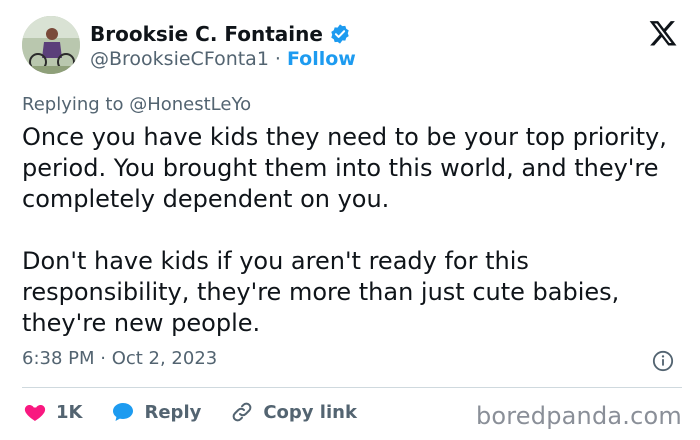  What do you see at coordinates (206, 34) in the screenshot?
I see `author-name: Brooksie C. Fontaine` at bounding box center [206, 34].